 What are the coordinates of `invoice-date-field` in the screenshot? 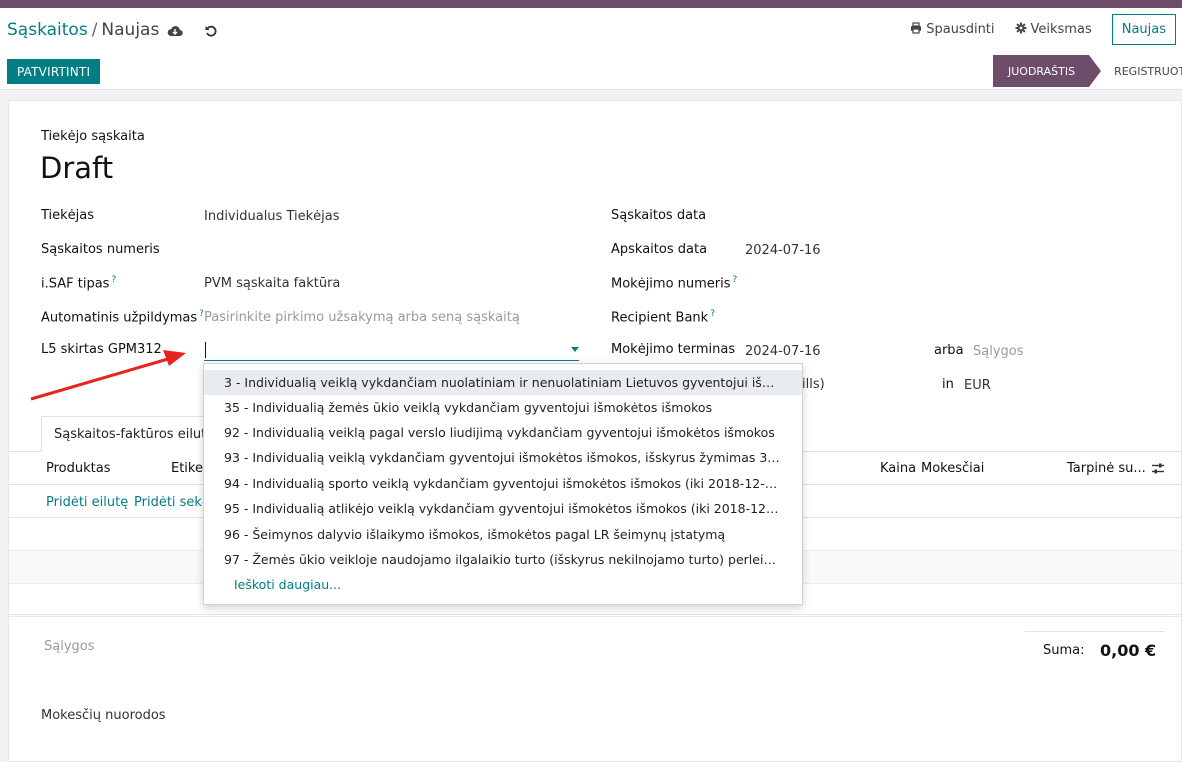 It's located at (945, 217).